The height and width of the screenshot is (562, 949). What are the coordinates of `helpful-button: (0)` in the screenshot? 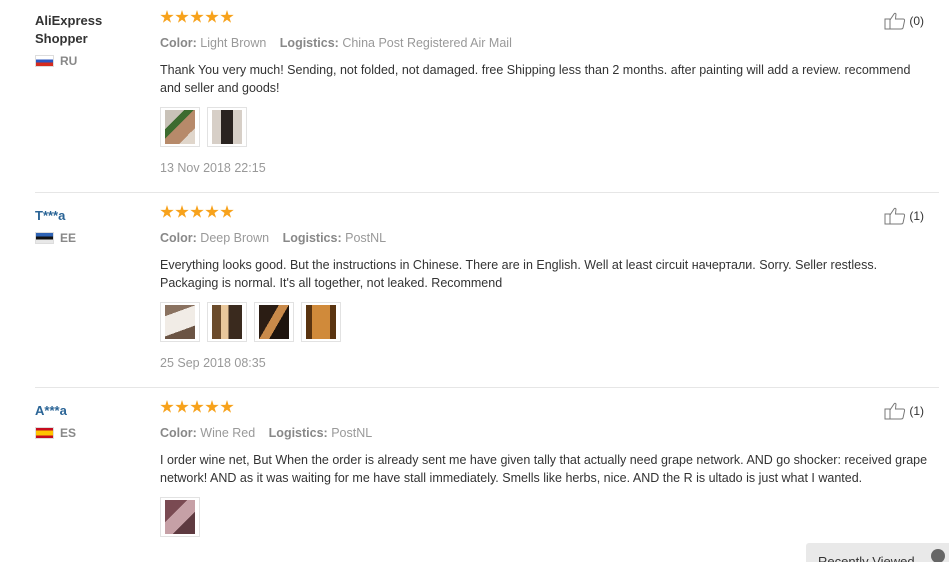 It's located at (904, 21).